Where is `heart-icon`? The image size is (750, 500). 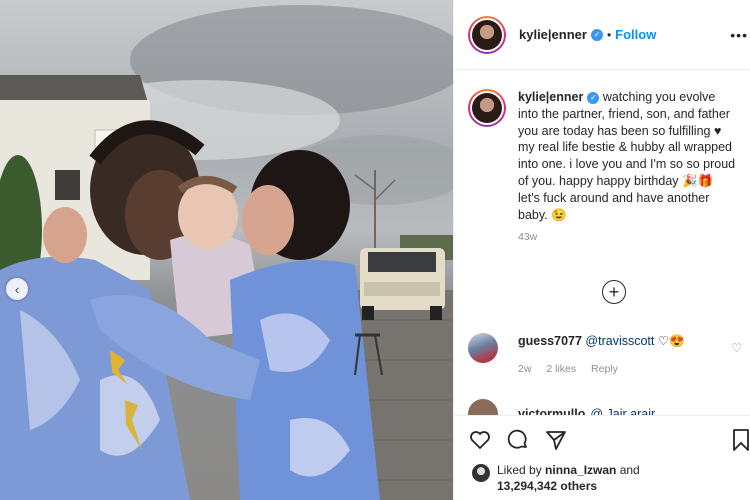 heart-icon is located at coordinates (480, 440).